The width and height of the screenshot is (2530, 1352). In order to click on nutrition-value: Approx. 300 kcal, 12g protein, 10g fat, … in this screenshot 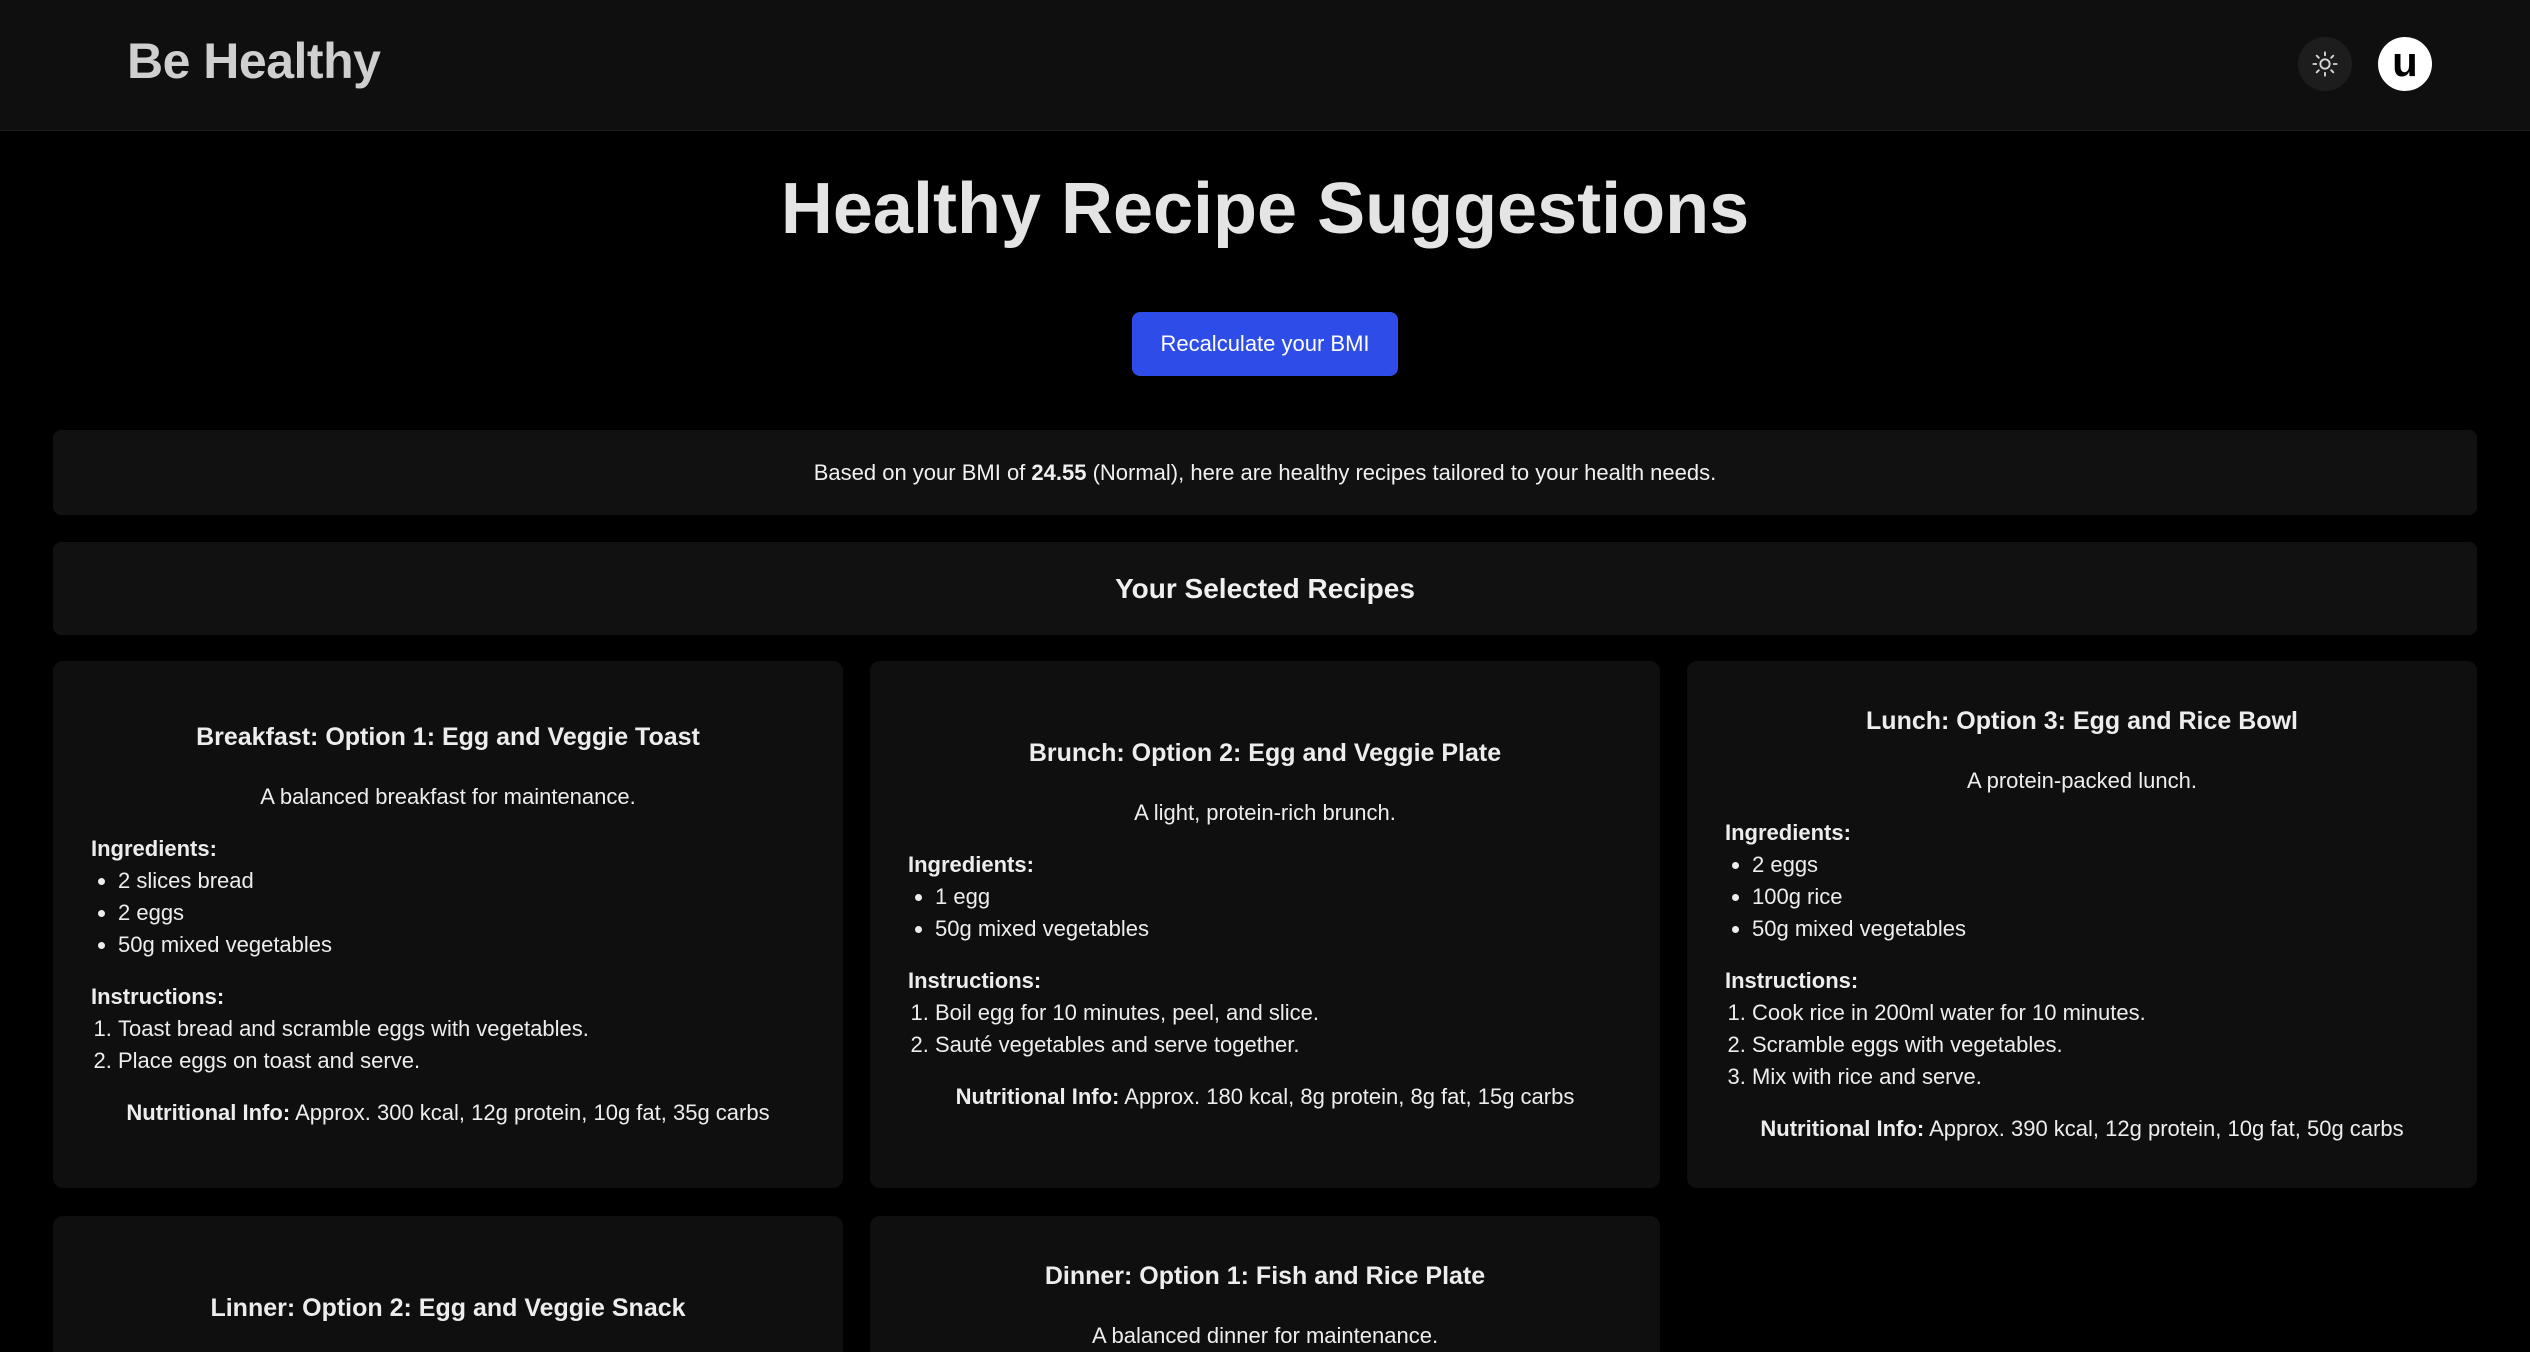, I will do `click(532, 1112)`.